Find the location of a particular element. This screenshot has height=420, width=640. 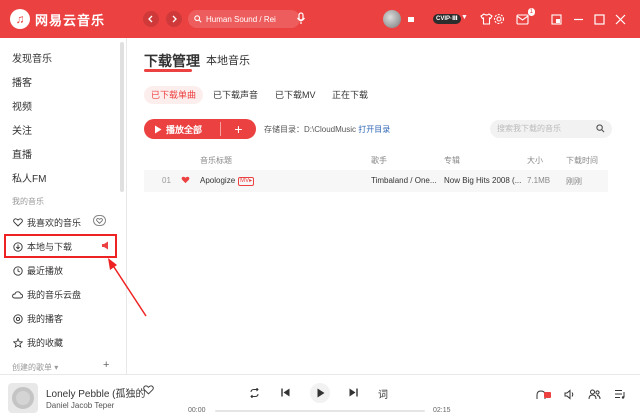

row-index: 01 is located at coordinates (166, 180).